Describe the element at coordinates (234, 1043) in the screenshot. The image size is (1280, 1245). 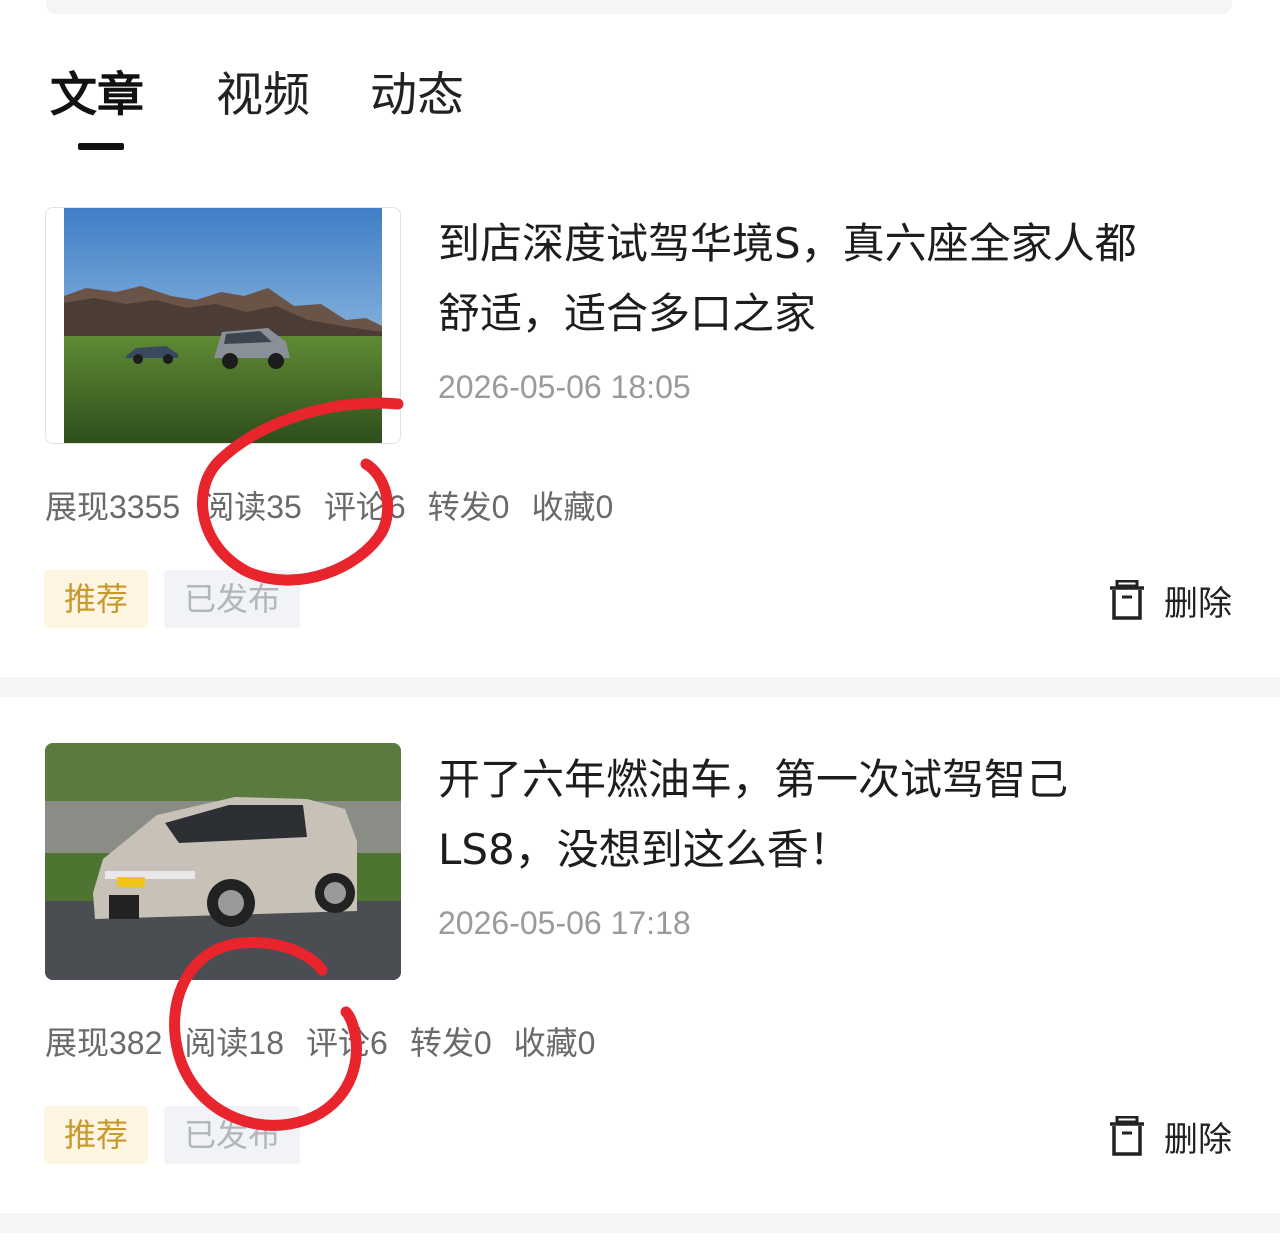
I see `stat-reads: 阅读18` at that location.